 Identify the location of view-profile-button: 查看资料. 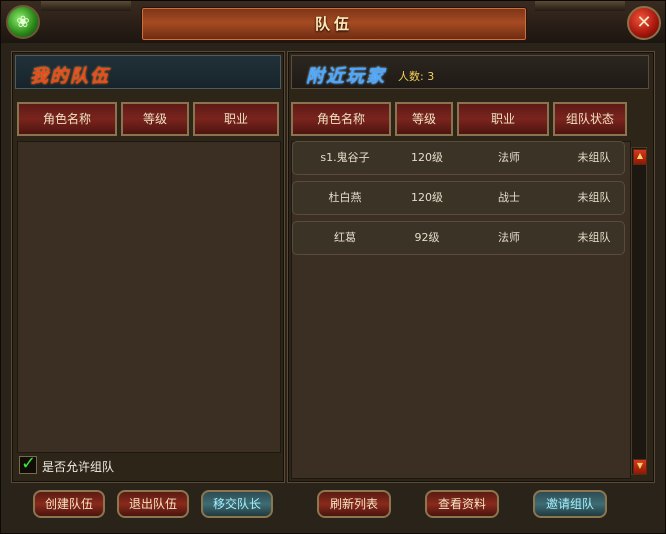
(462, 504).